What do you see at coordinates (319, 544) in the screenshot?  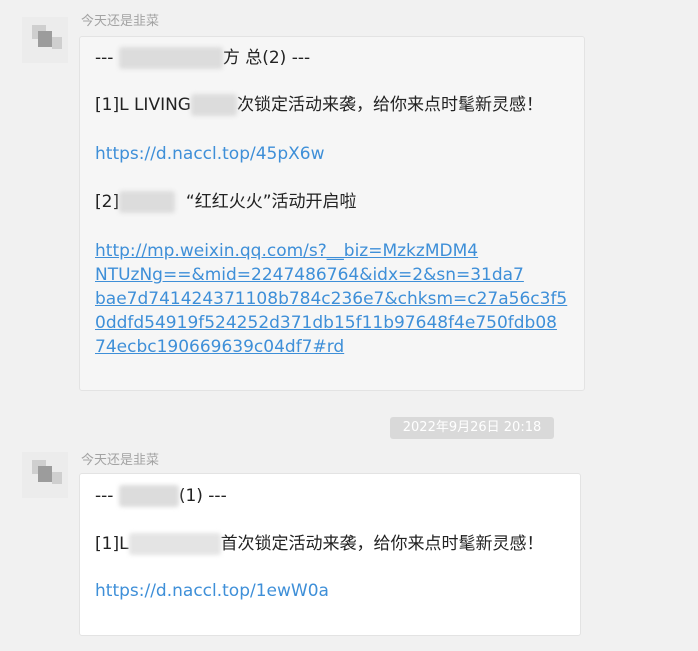 I see `message-item: [1]L 首次锁定活动来袭，给你来点时髦新灵感！` at bounding box center [319, 544].